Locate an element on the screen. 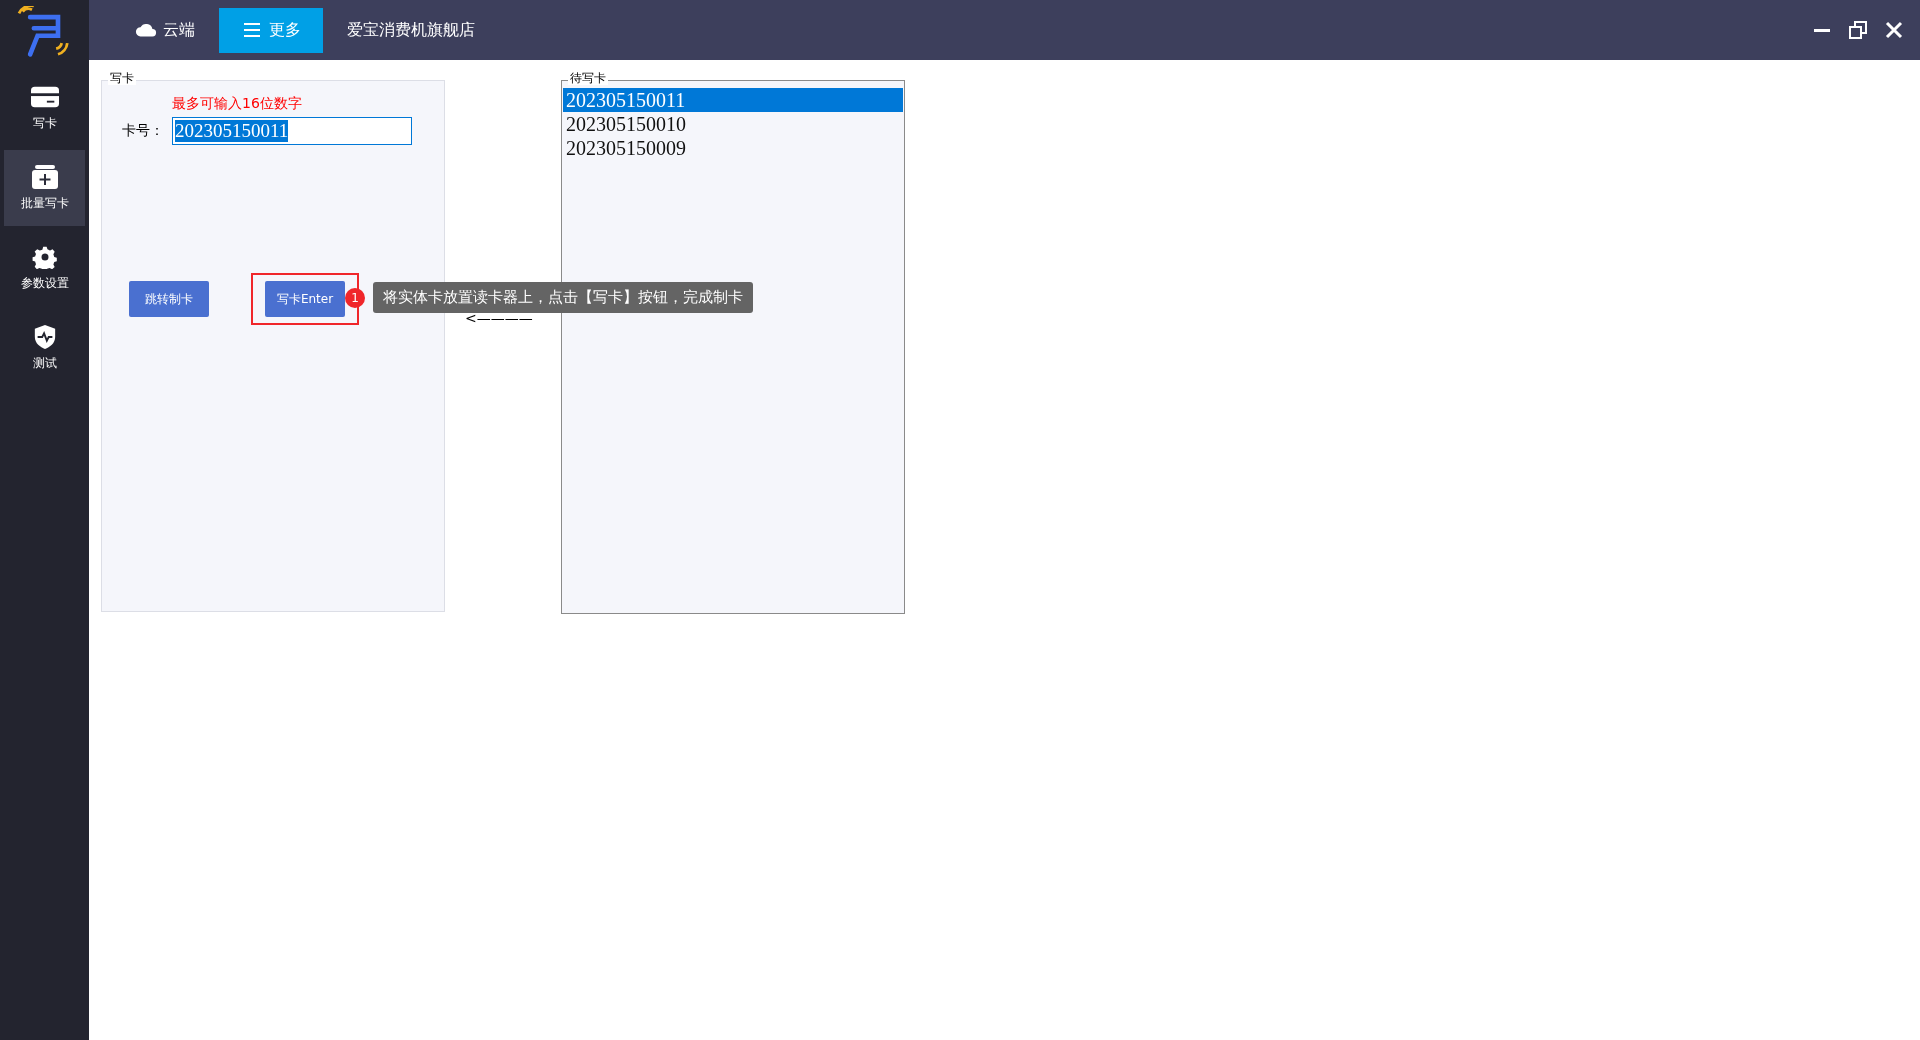 This screenshot has width=1920, height=1040. list-item: 202305150011 is located at coordinates (733, 100).